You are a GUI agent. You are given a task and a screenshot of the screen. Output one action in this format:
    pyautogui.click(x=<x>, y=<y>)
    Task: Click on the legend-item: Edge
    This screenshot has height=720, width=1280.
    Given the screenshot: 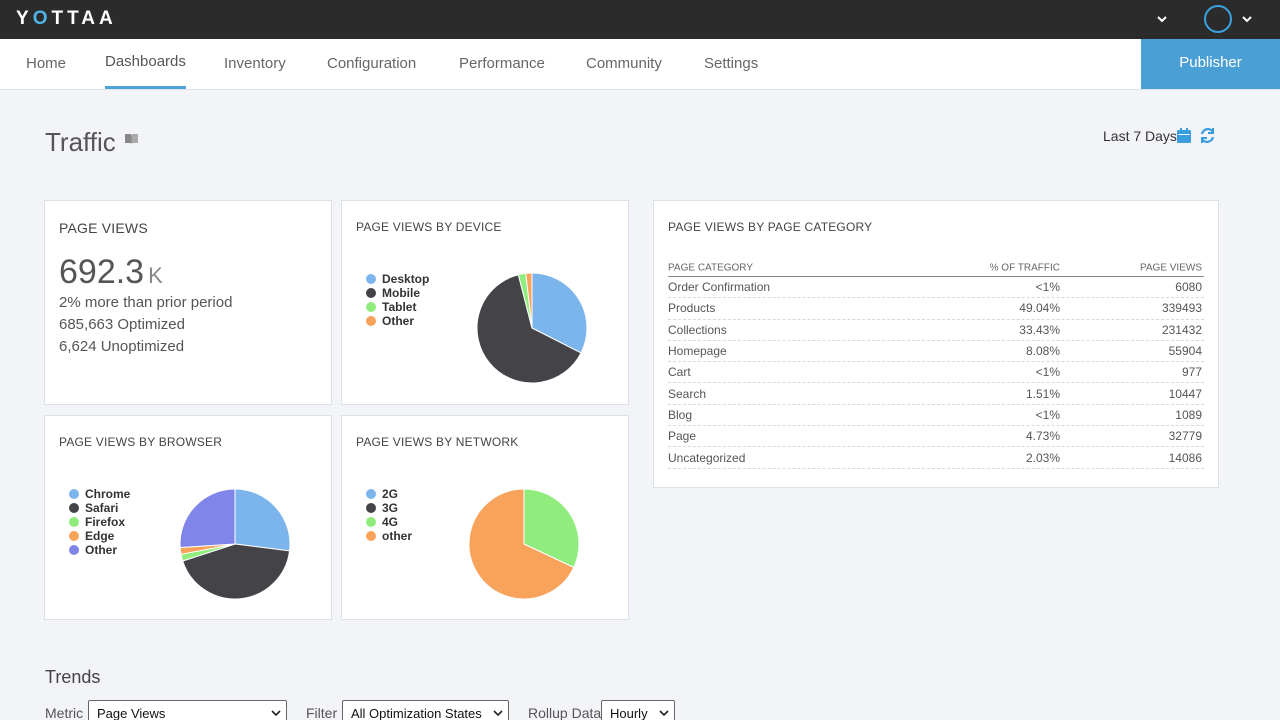 What is the action you would take?
    pyautogui.click(x=99, y=536)
    